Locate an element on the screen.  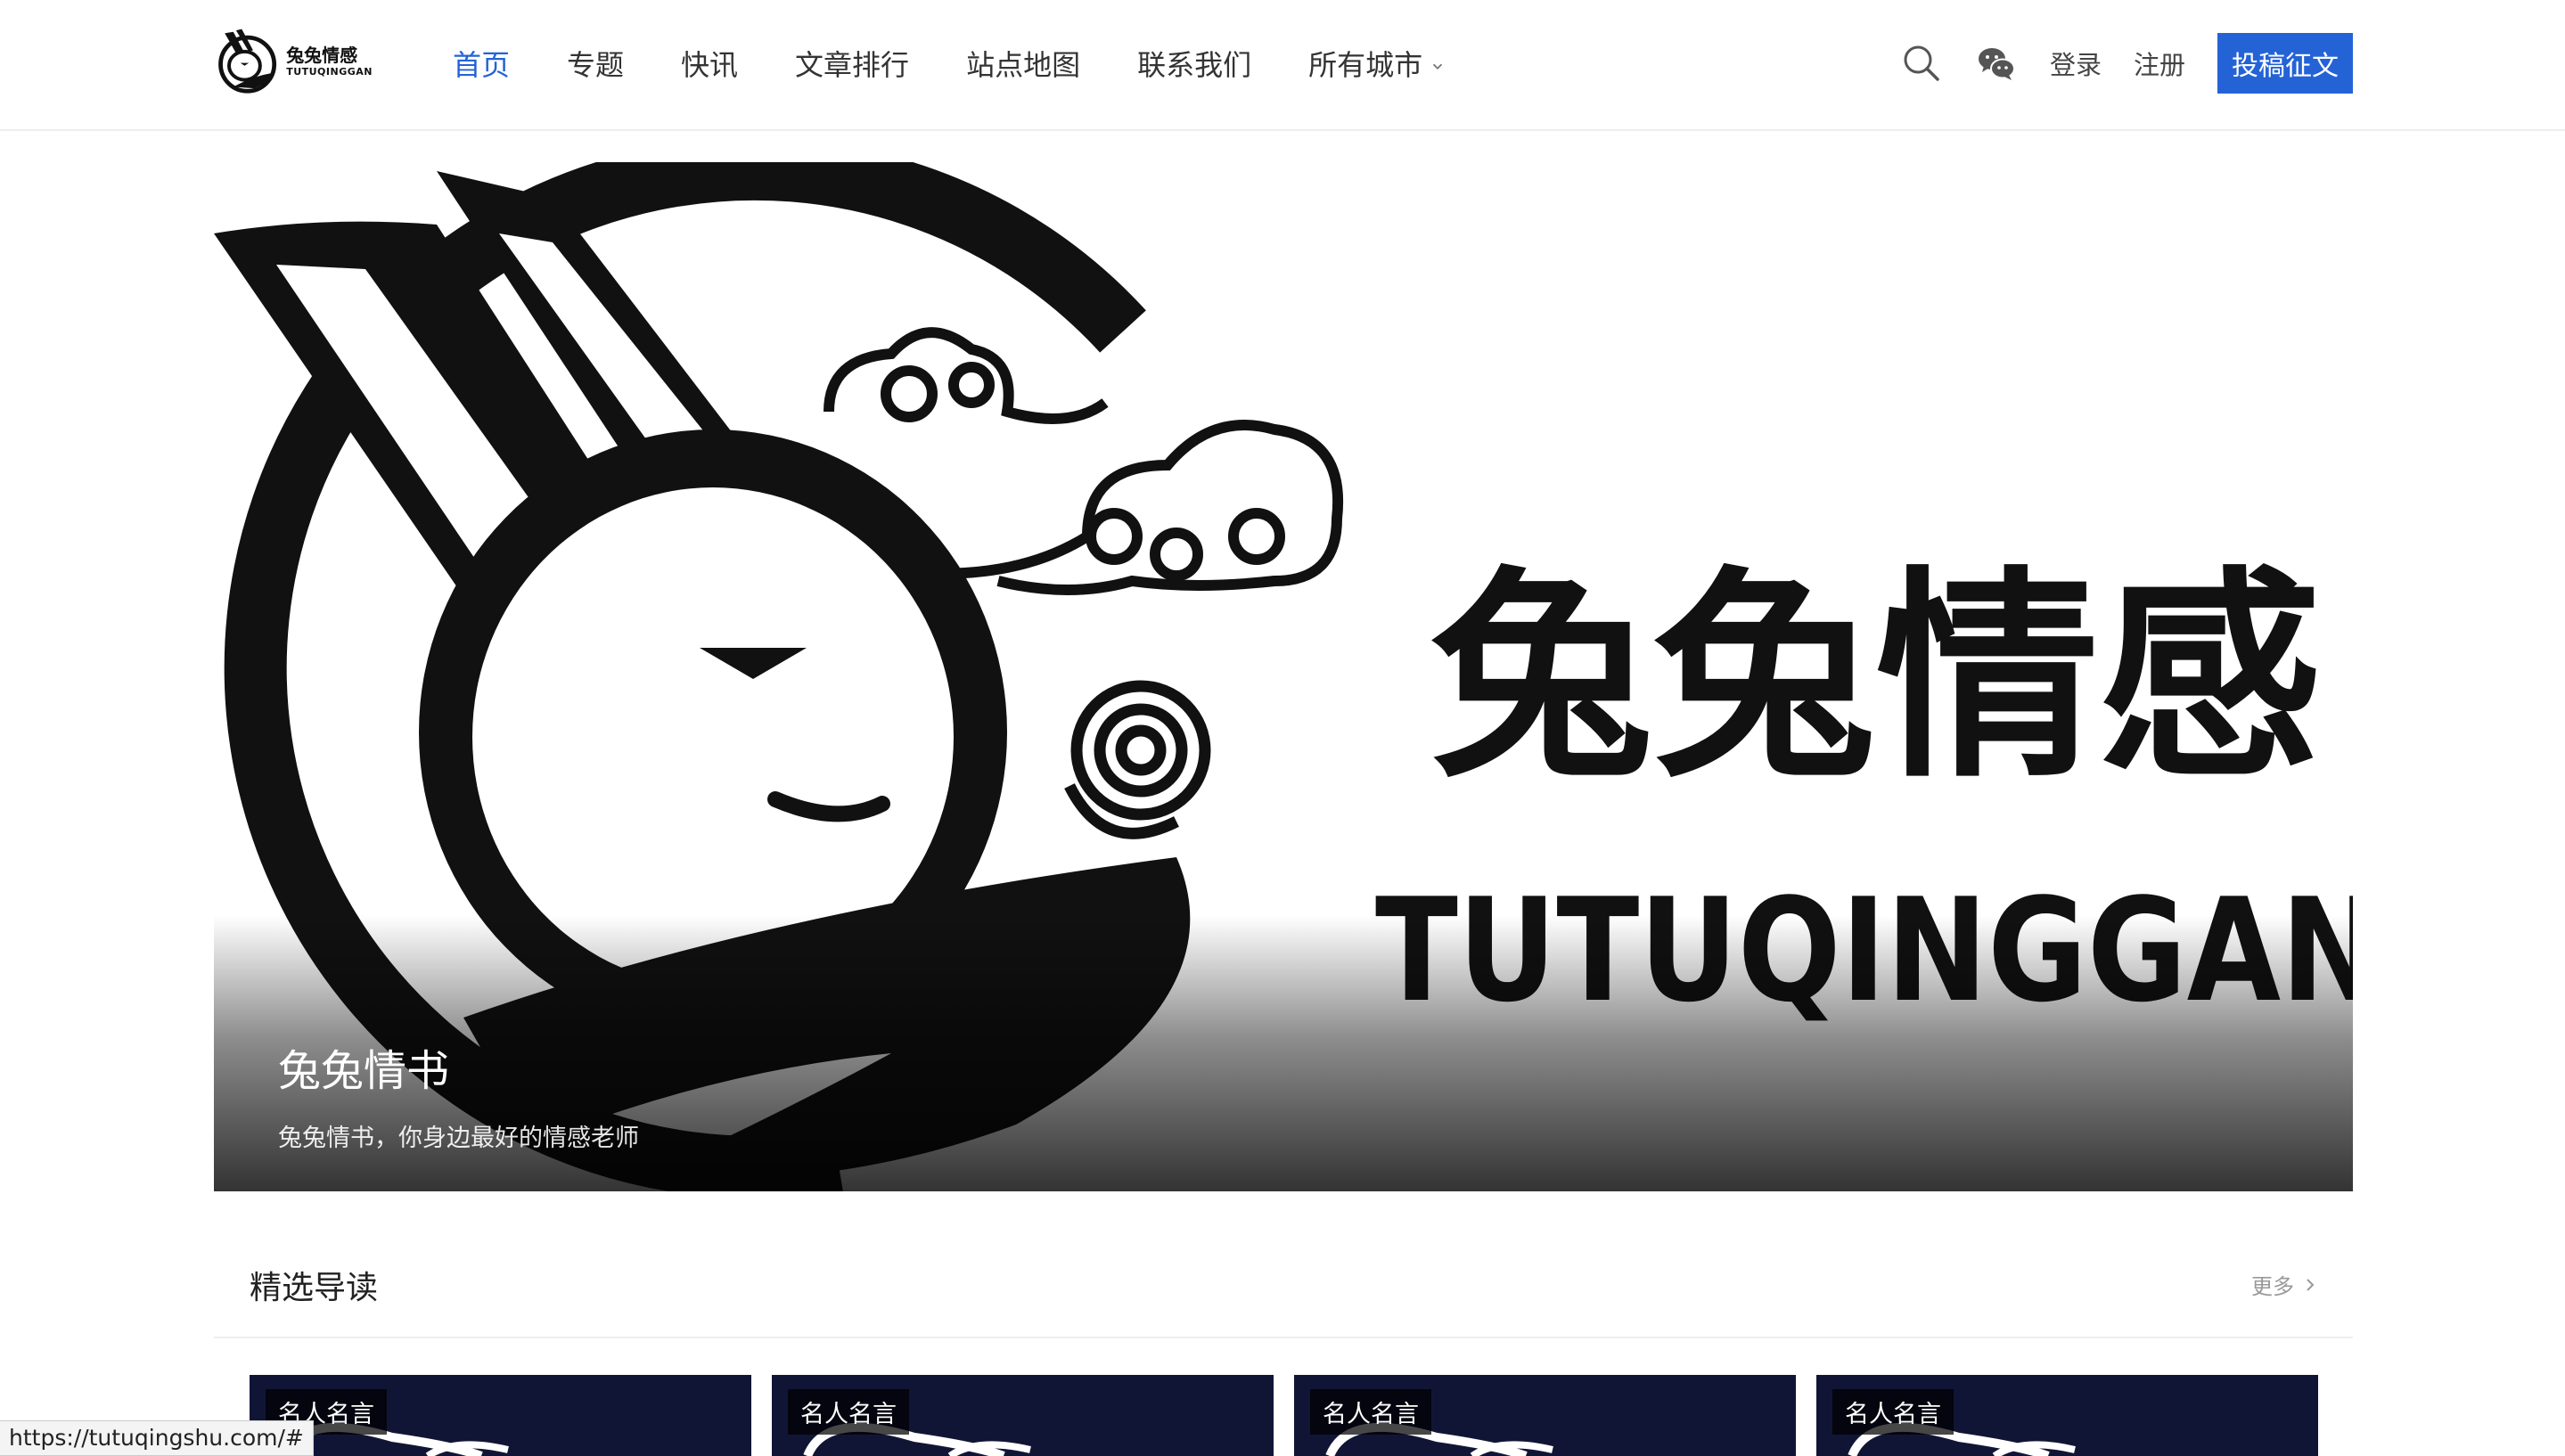
nav-item-label: 快讯 is located at coordinates (710, 65).